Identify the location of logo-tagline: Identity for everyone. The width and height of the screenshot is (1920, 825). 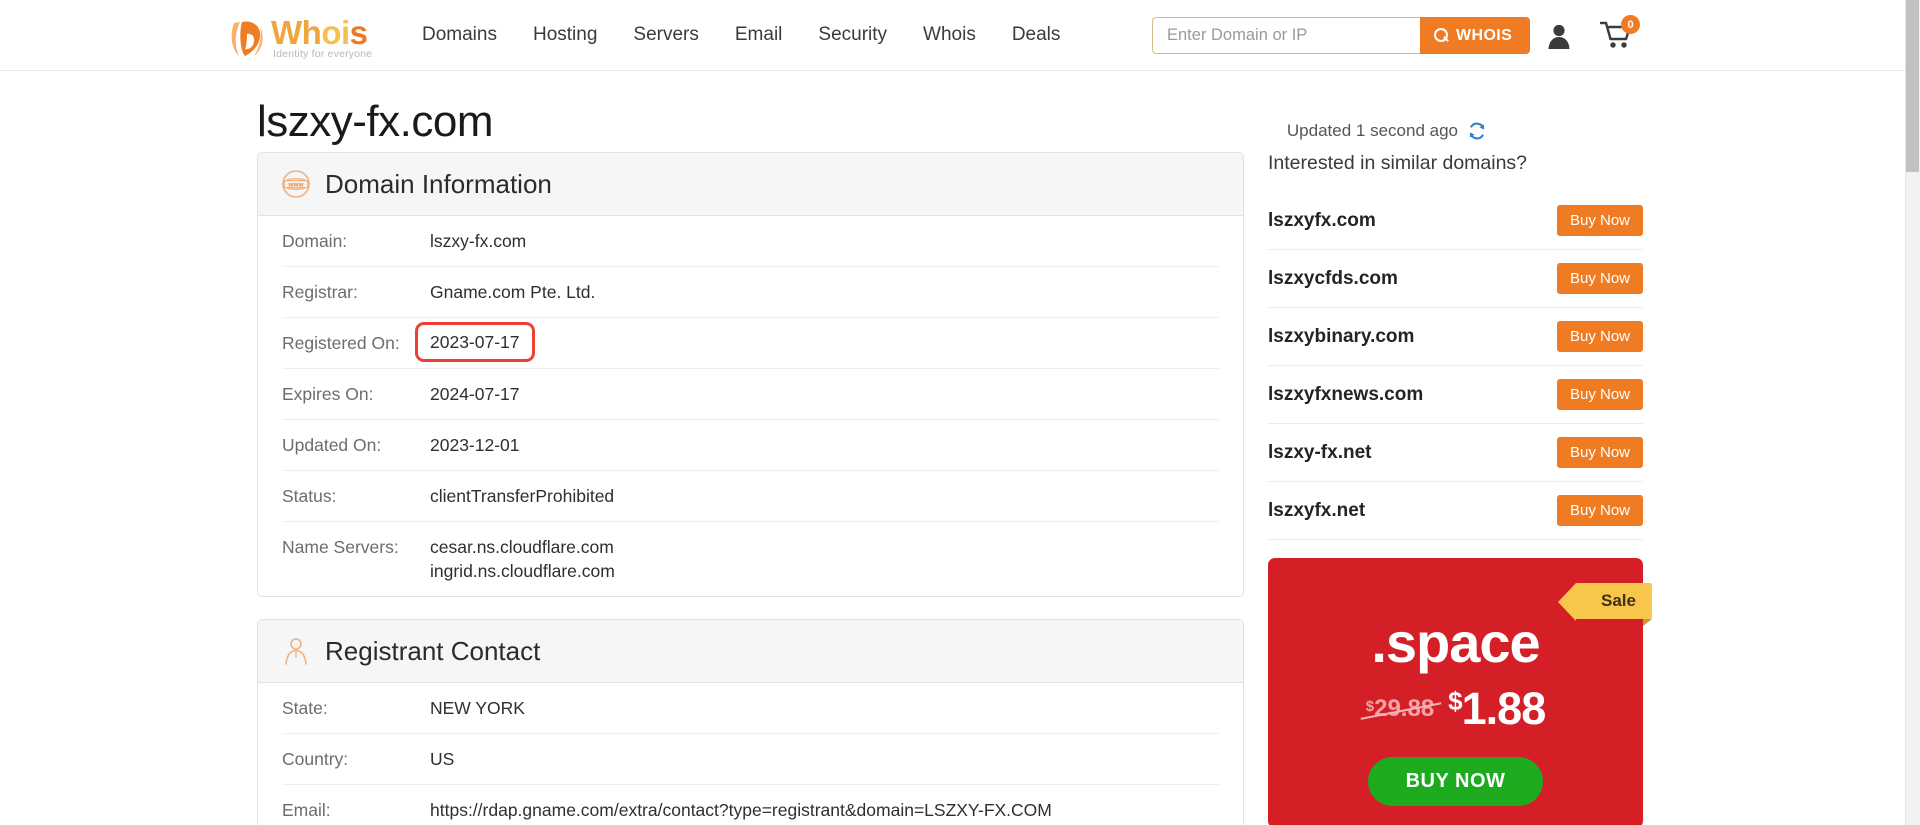
(323, 54).